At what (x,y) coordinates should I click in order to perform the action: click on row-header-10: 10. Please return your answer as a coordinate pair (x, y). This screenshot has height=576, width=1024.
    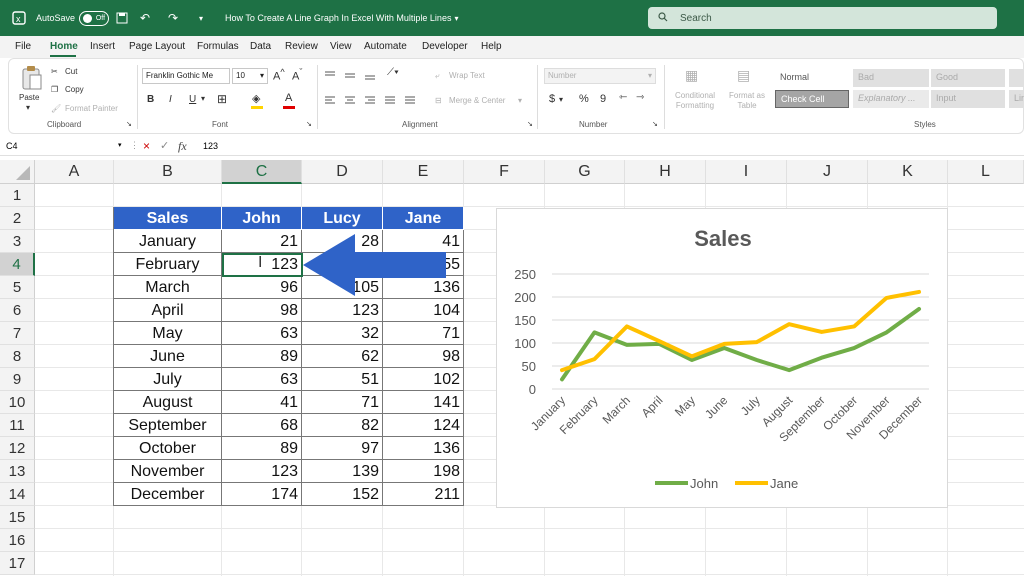
    Looking at the image, I should click on (17, 402).